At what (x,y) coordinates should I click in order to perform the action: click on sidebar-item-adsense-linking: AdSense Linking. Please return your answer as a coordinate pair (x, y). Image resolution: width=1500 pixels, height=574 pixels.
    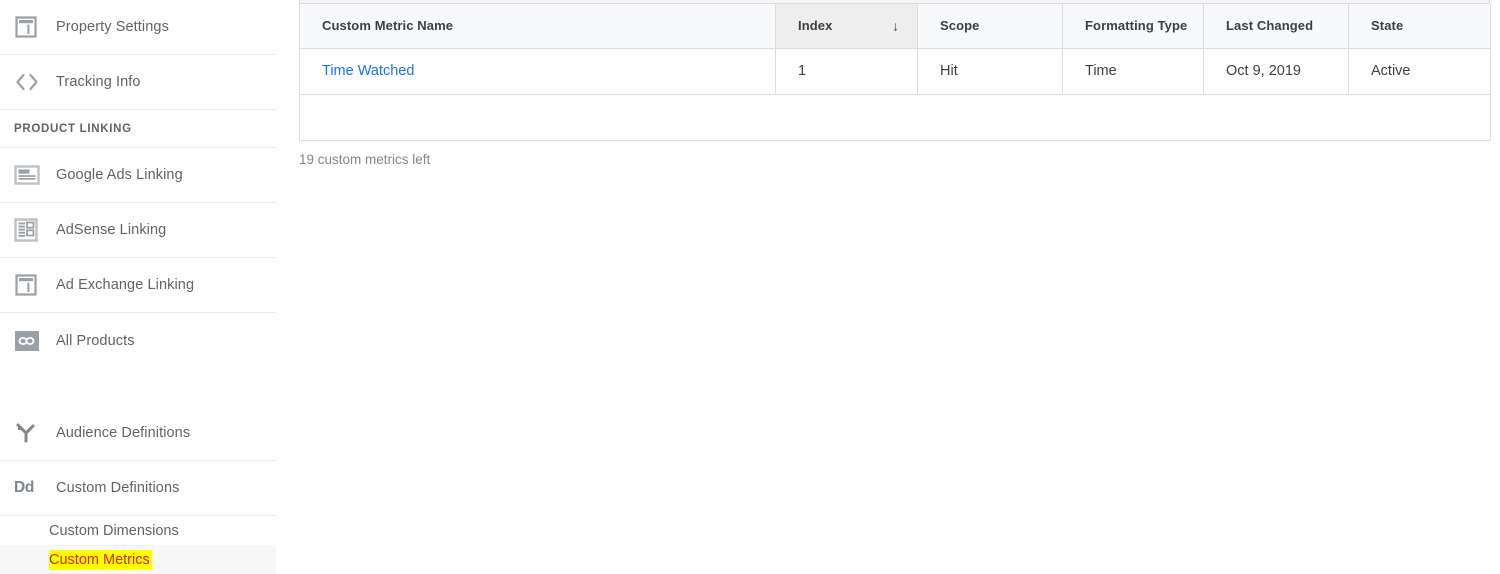
    Looking at the image, I should click on (138, 230).